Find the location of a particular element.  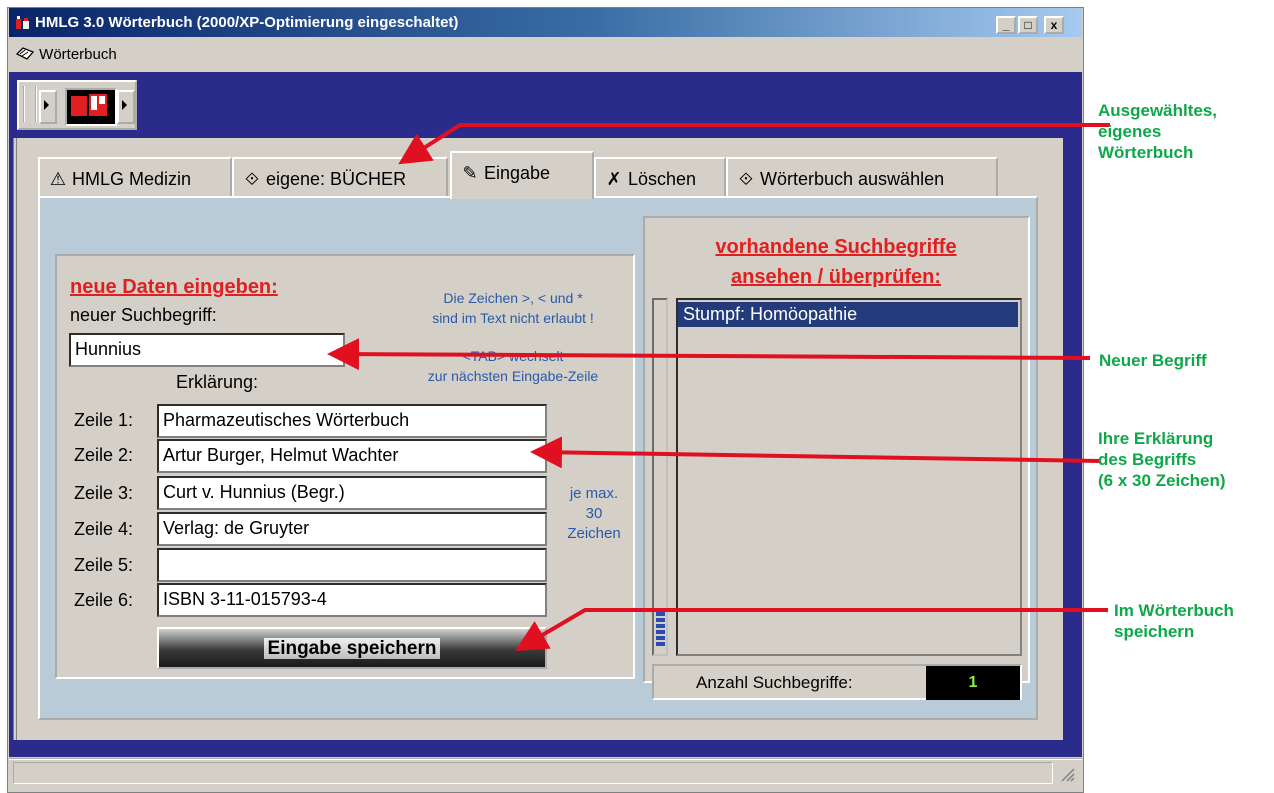

form-heading: neue Daten eingeben: is located at coordinates (174, 287).